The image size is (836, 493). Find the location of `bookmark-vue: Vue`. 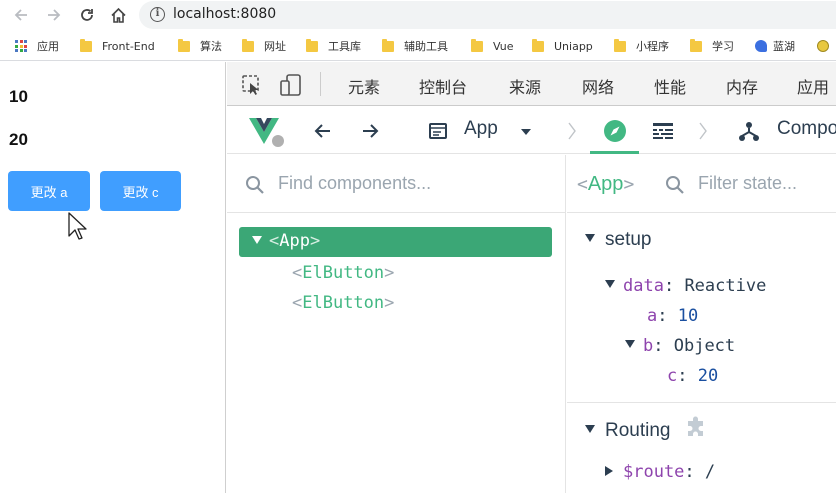

bookmark-vue: Vue is located at coordinates (492, 46).